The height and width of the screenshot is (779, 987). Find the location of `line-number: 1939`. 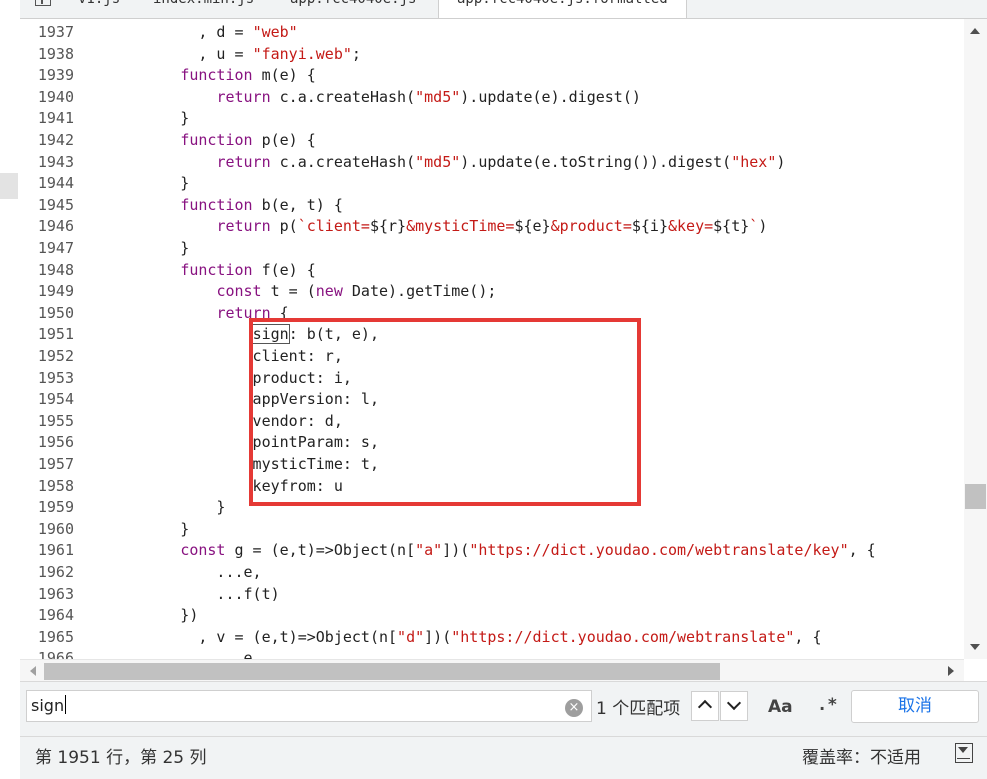

line-number: 1939 is located at coordinates (47, 76).